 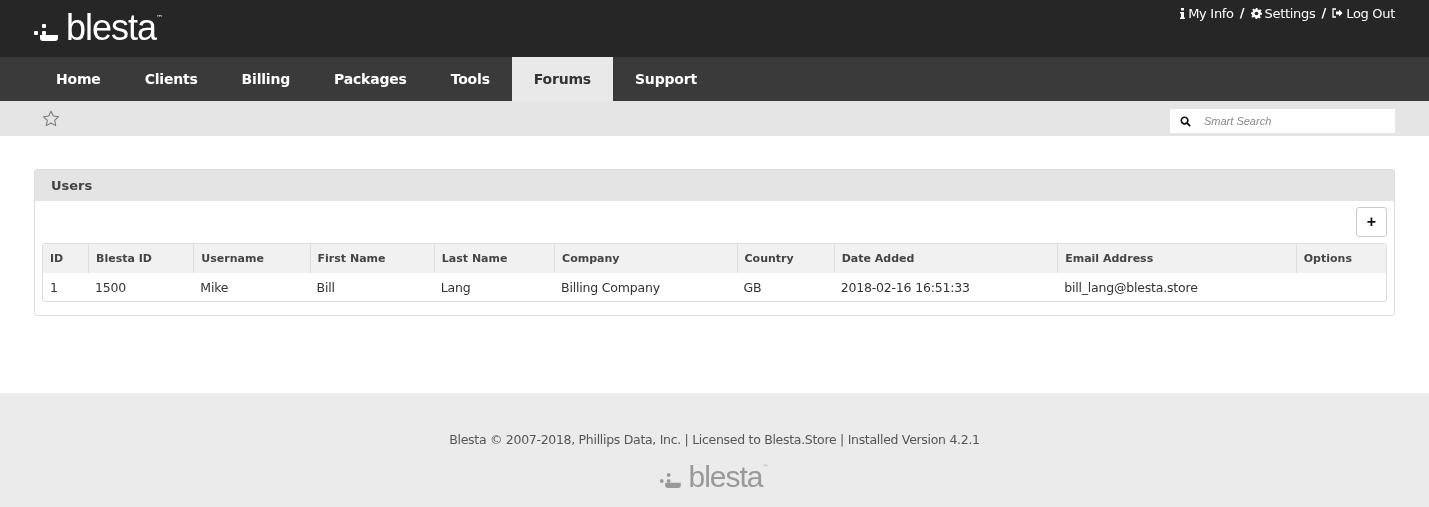 I want to click on column-header: Email Address, so click(x=1176, y=258).